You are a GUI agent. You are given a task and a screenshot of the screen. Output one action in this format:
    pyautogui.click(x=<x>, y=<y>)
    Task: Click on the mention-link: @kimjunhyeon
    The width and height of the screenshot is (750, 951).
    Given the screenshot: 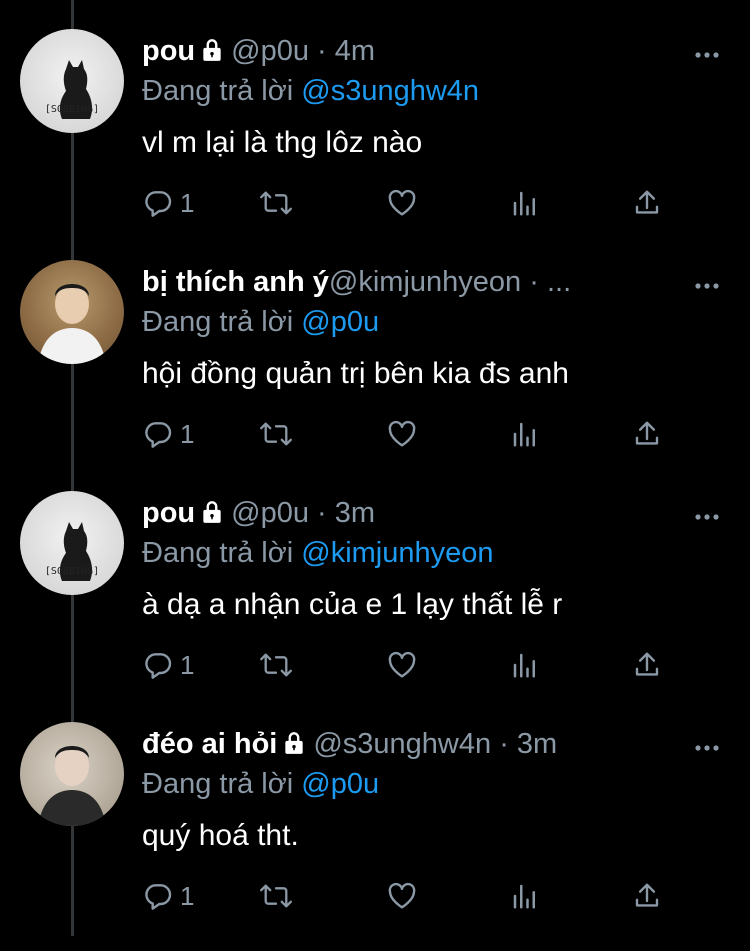 What is the action you would take?
    pyautogui.click(x=397, y=553)
    